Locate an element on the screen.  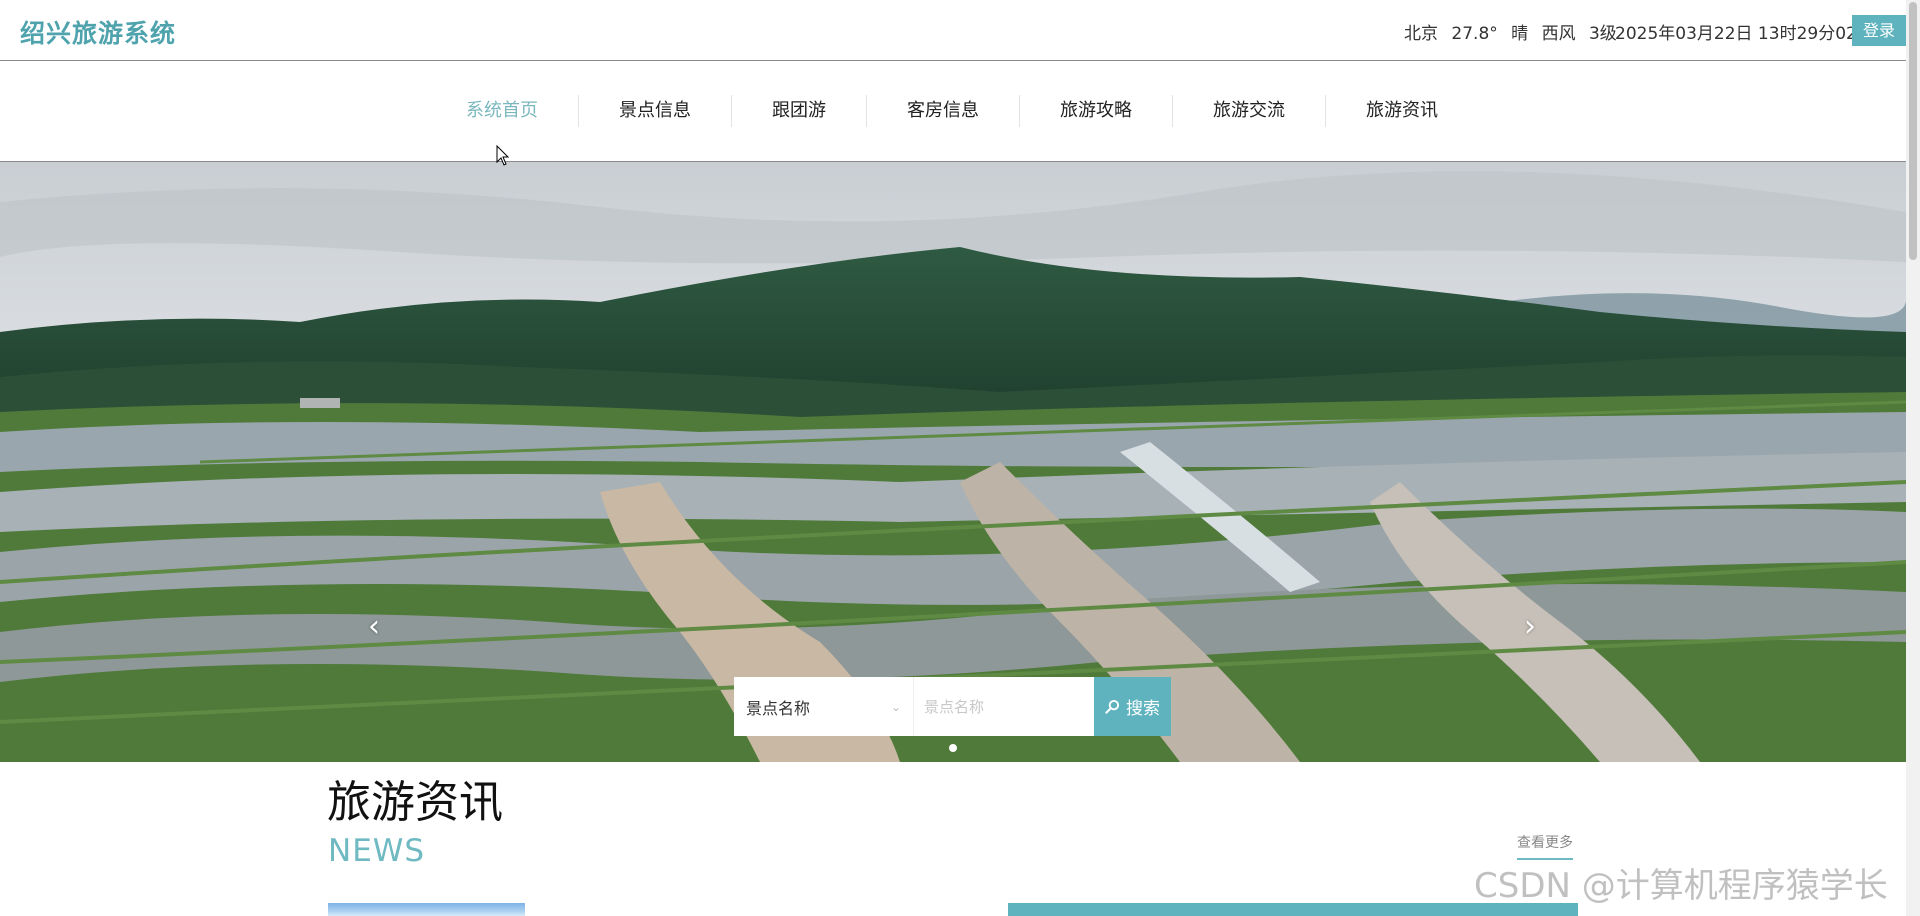
watermark: CSDN @计算机程序猿学长 is located at coordinates (1681, 886).